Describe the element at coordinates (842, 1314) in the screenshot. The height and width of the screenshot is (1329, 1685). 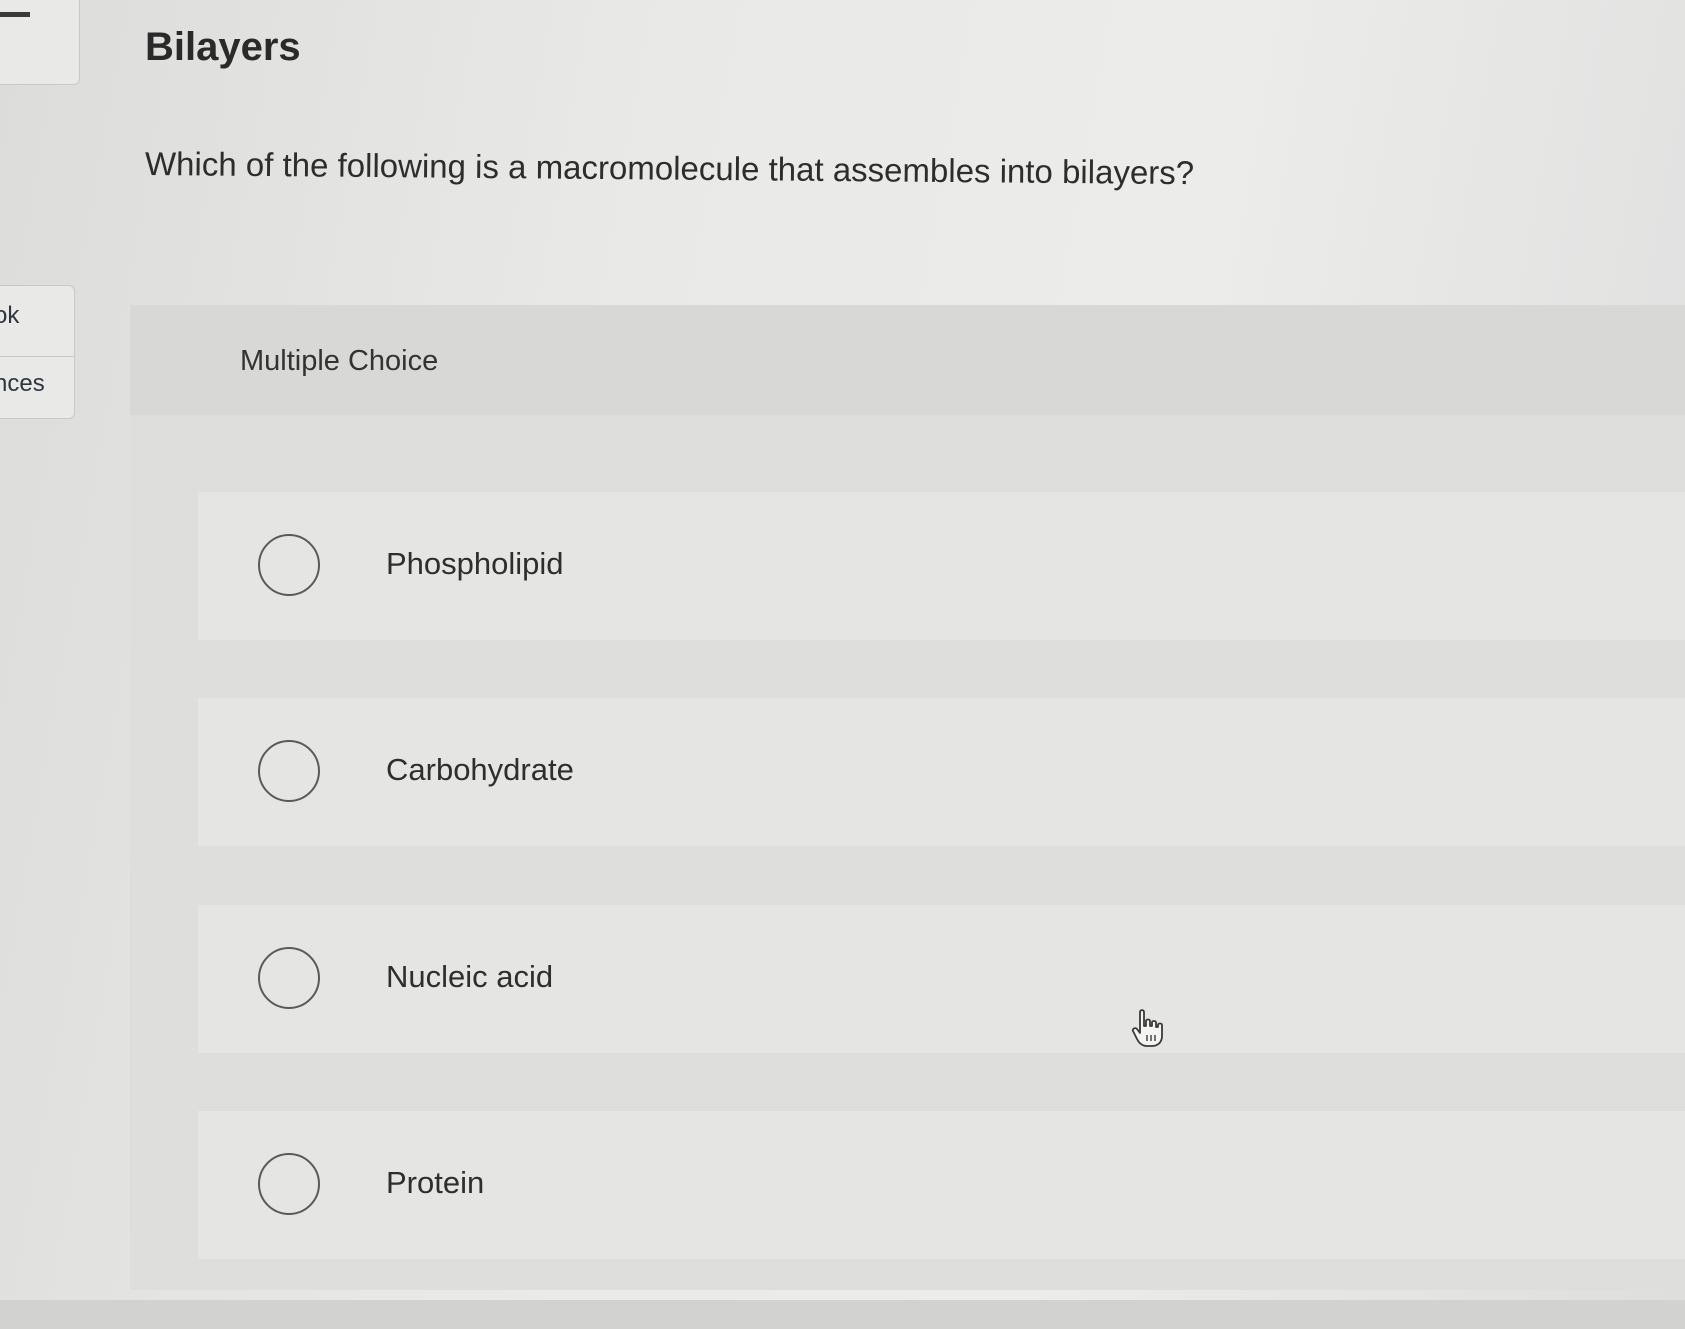
I see `bottom-edge` at that location.